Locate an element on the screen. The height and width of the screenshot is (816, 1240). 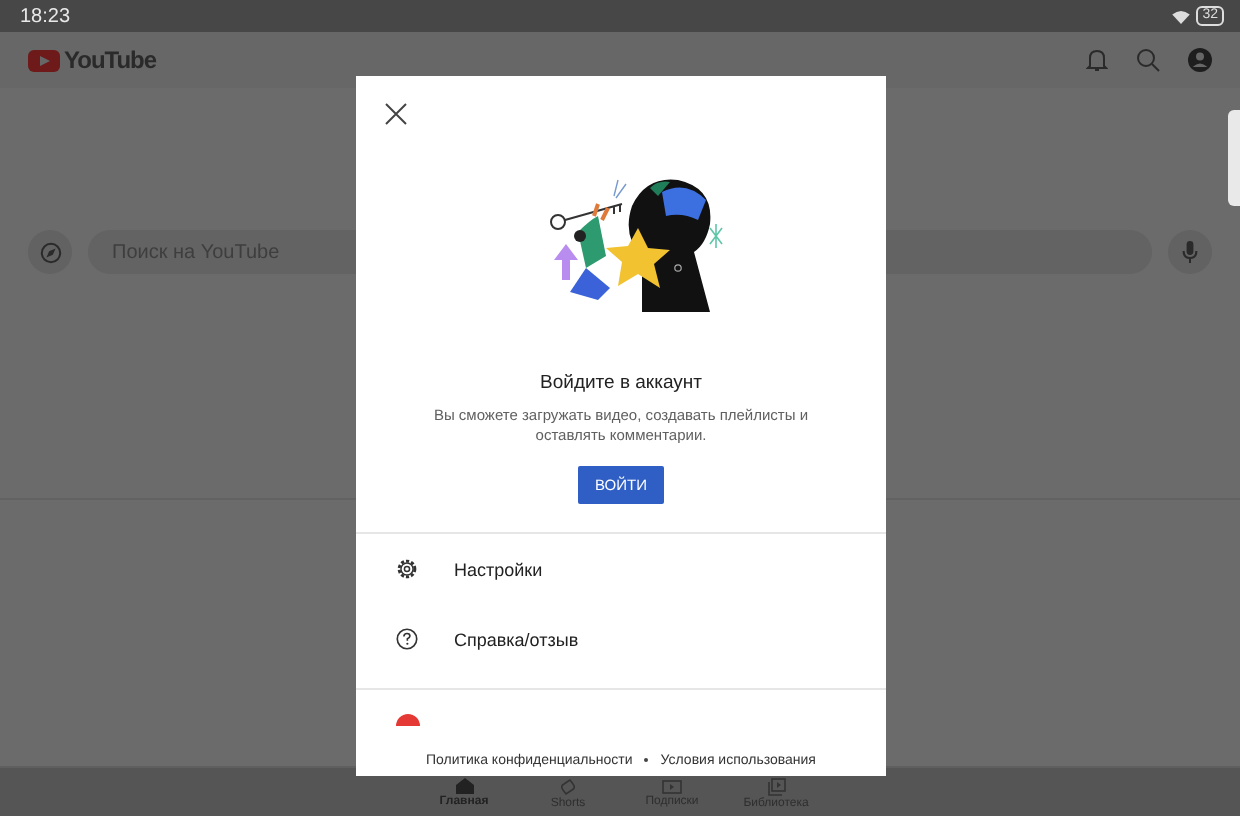
search-icon is located at coordinates (1148, 60).